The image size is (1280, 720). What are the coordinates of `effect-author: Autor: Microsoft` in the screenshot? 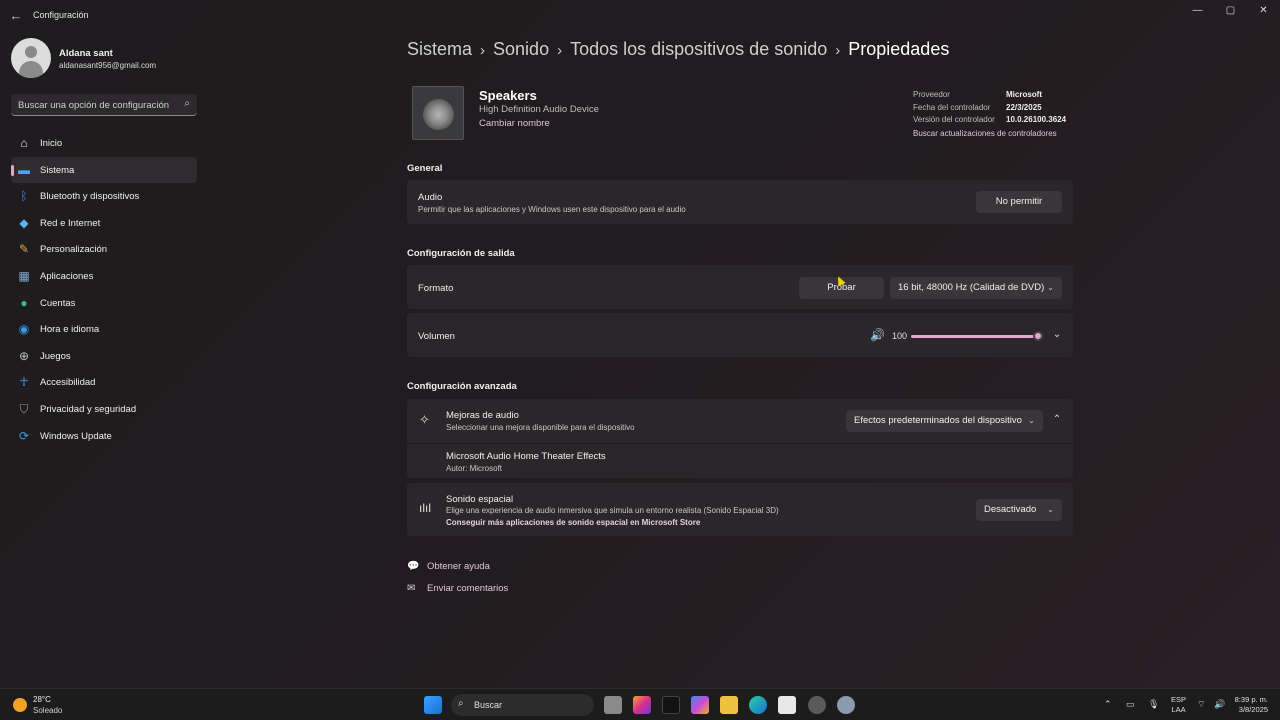 It's located at (474, 468).